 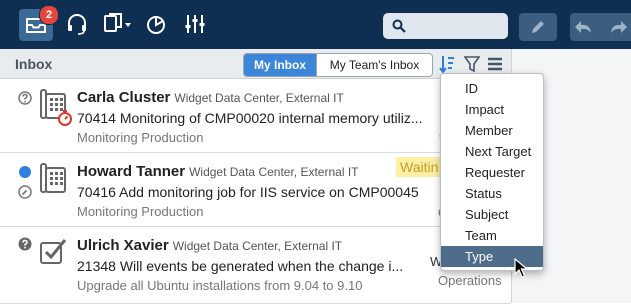 I want to click on headset-button, so click(x=77, y=24).